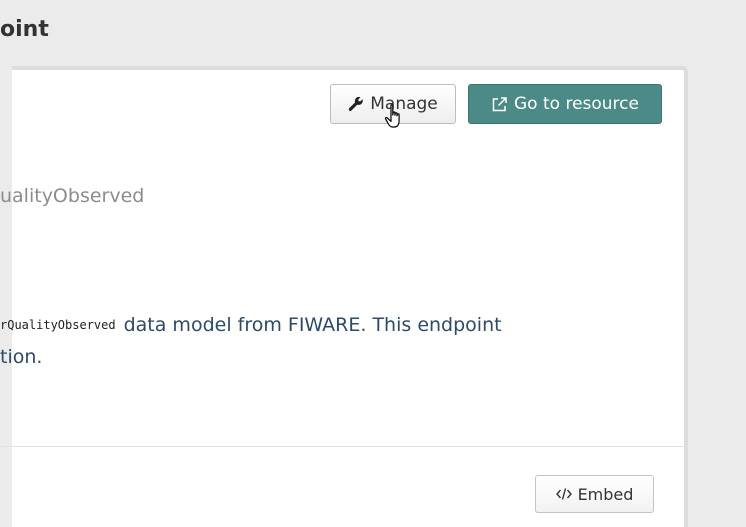  What do you see at coordinates (356, 104) in the screenshot?
I see `wrench-icon` at bounding box center [356, 104].